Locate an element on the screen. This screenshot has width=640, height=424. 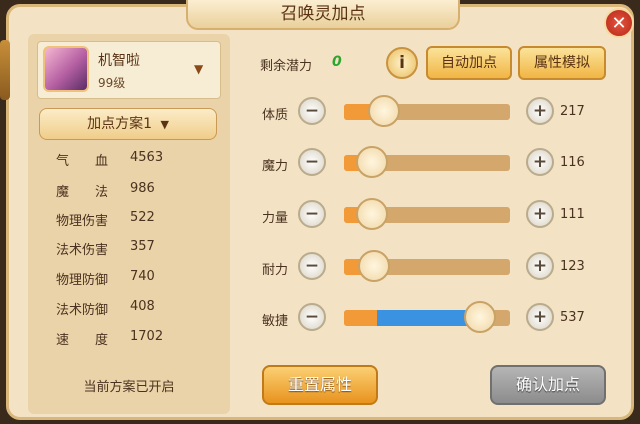
decrease-endurance-button: − is located at coordinates (312, 266).